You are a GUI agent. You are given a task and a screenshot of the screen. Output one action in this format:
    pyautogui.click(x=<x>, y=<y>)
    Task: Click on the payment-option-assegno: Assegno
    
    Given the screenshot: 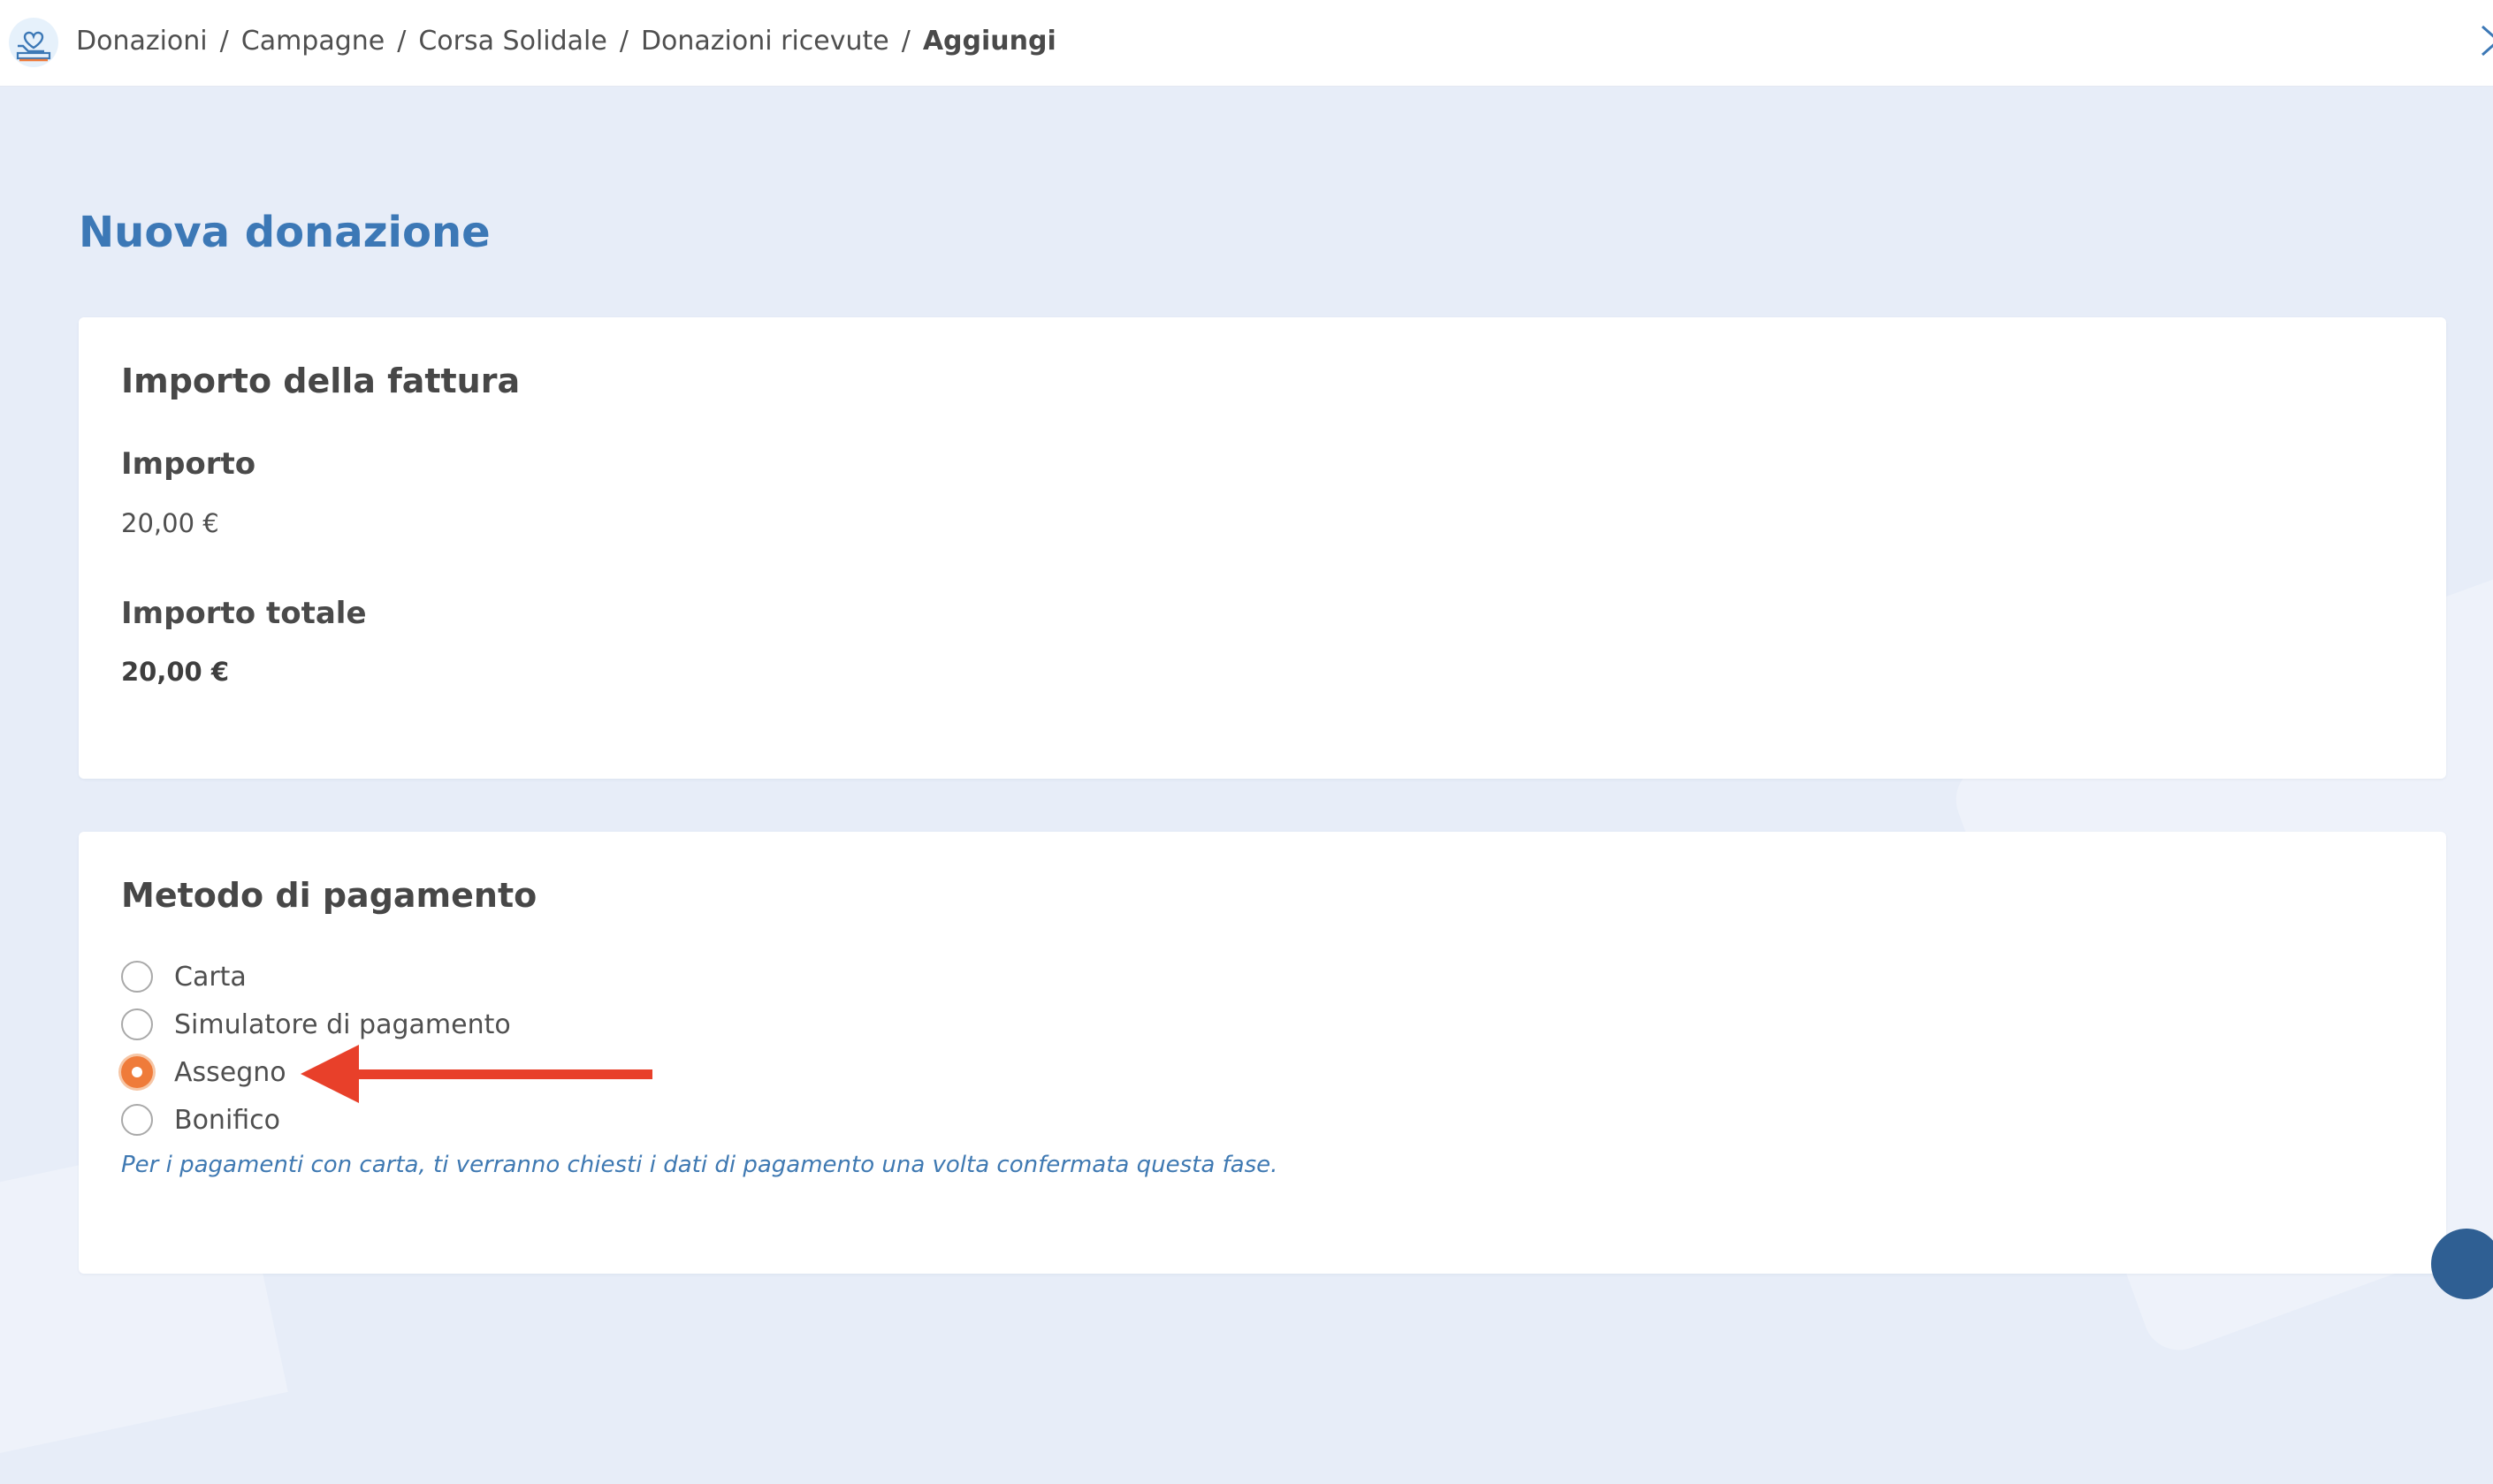 What is the action you would take?
    pyautogui.click(x=203, y=1072)
    